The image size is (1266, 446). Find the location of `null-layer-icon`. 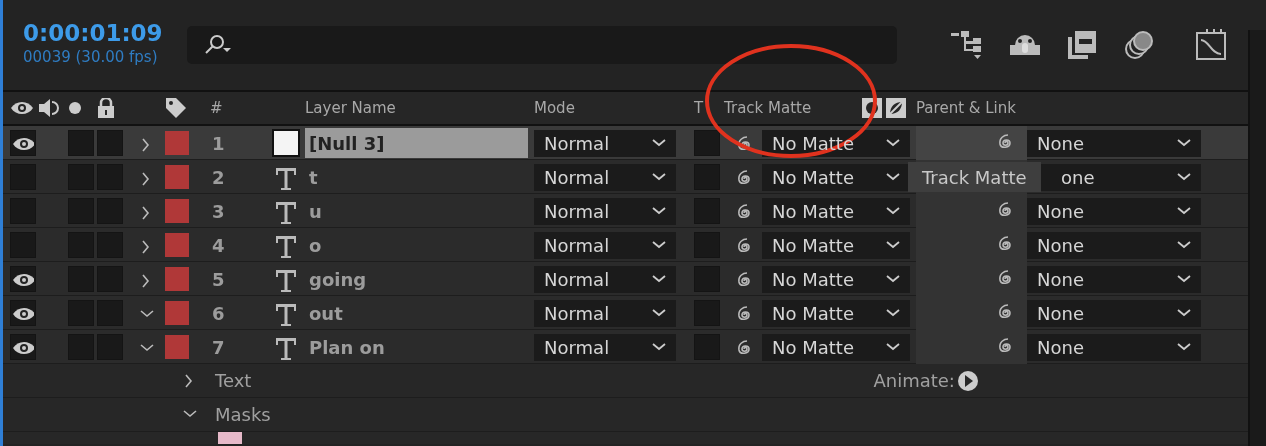

null-layer-icon is located at coordinates (286, 143).